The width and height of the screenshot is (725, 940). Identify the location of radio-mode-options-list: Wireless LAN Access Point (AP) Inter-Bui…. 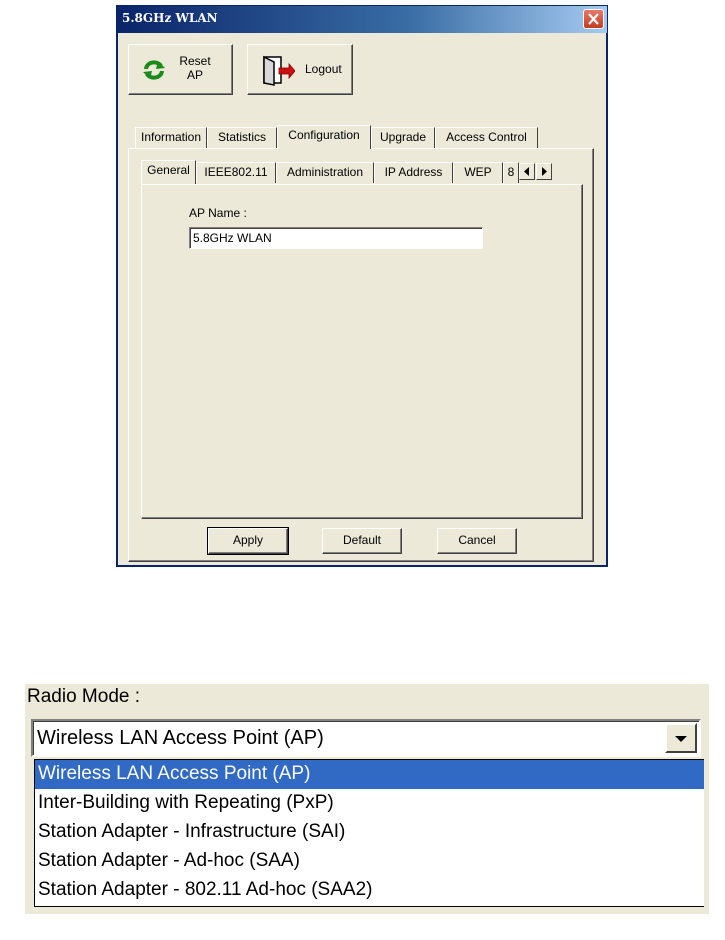
(369, 833).